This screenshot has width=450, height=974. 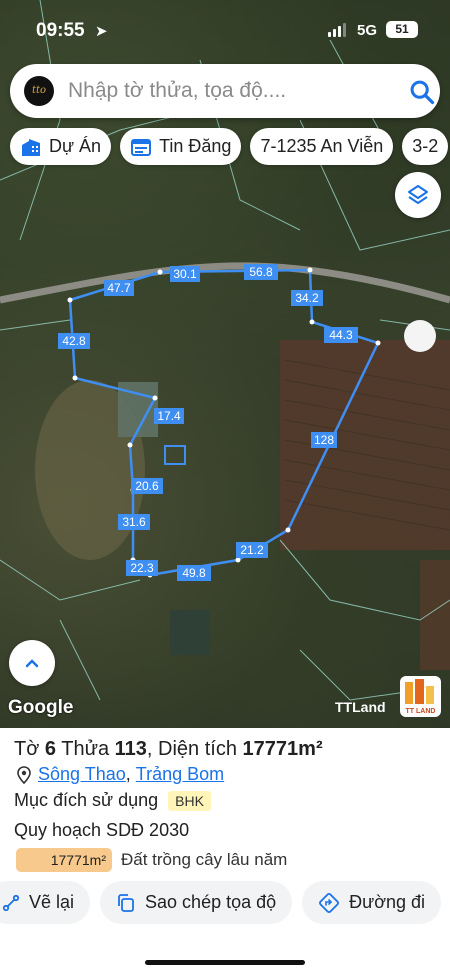 What do you see at coordinates (126, 902) in the screenshot?
I see `copy-icon` at bounding box center [126, 902].